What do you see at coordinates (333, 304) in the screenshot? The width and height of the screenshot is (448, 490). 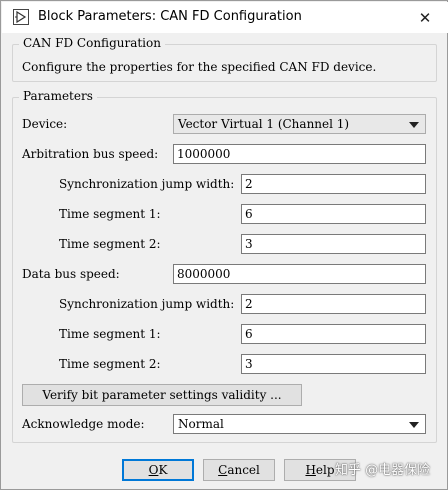 I see `data-sjw-input: 2` at bounding box center [333, 304].